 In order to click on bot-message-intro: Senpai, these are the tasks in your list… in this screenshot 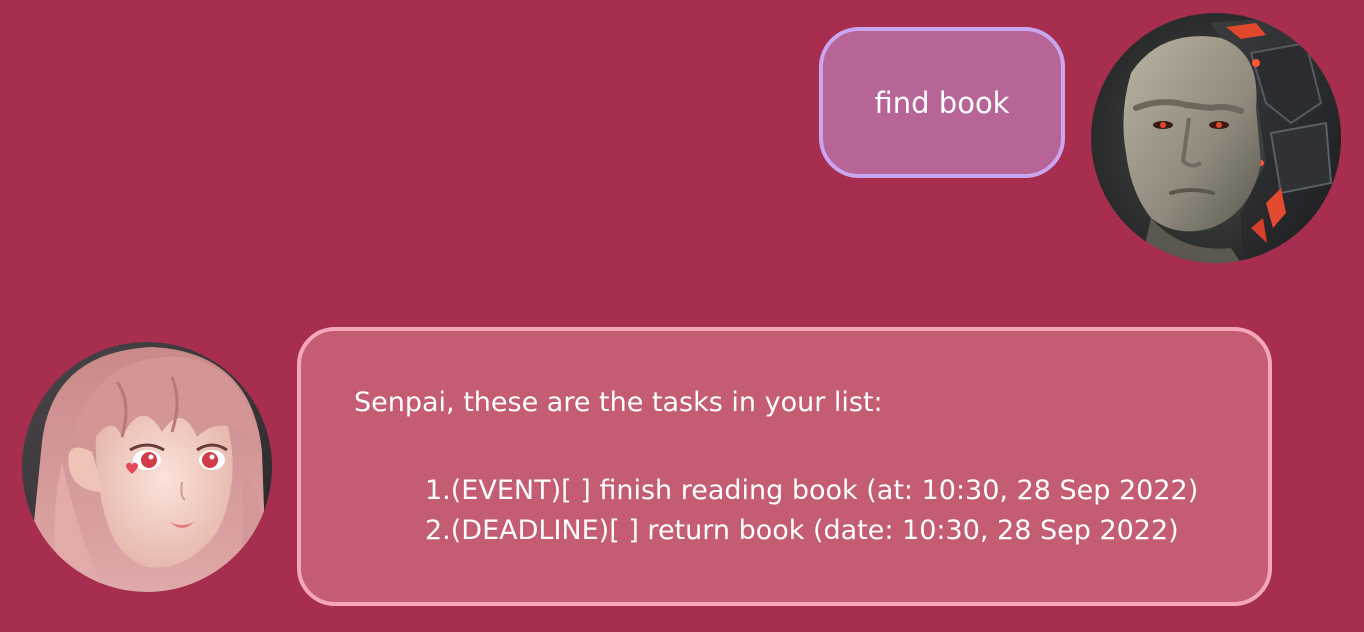, I will do `click(618, 402)`.